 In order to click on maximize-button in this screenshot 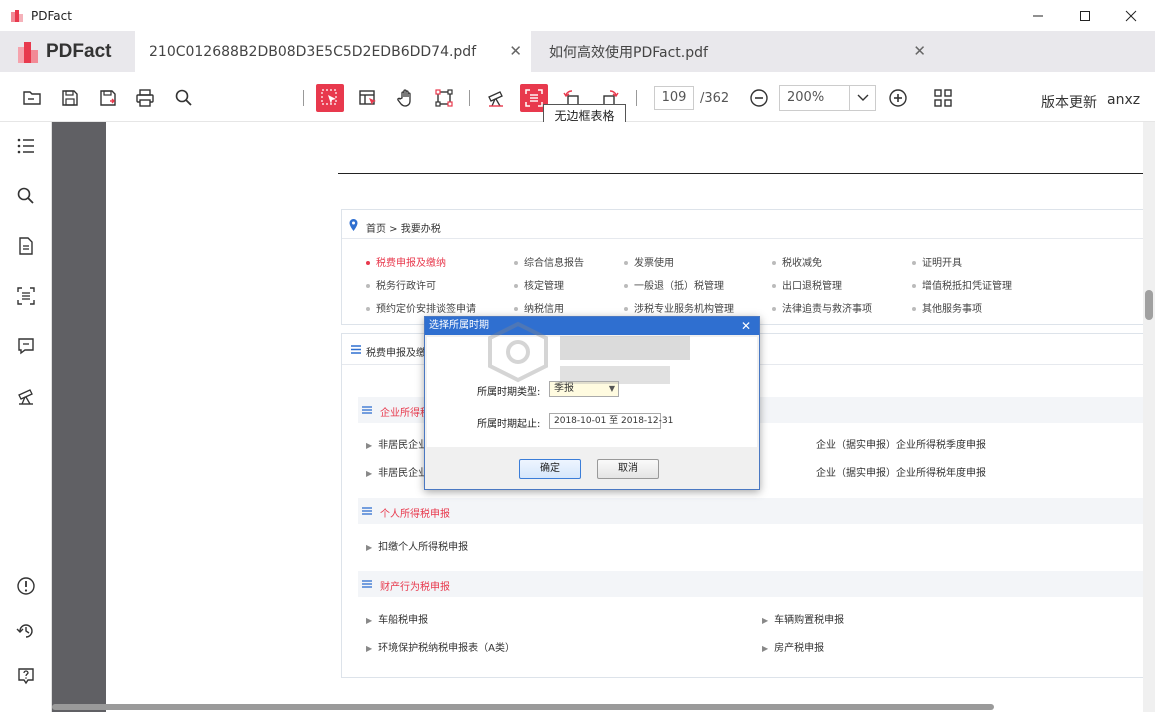, I will do `click(1085, 15)`.